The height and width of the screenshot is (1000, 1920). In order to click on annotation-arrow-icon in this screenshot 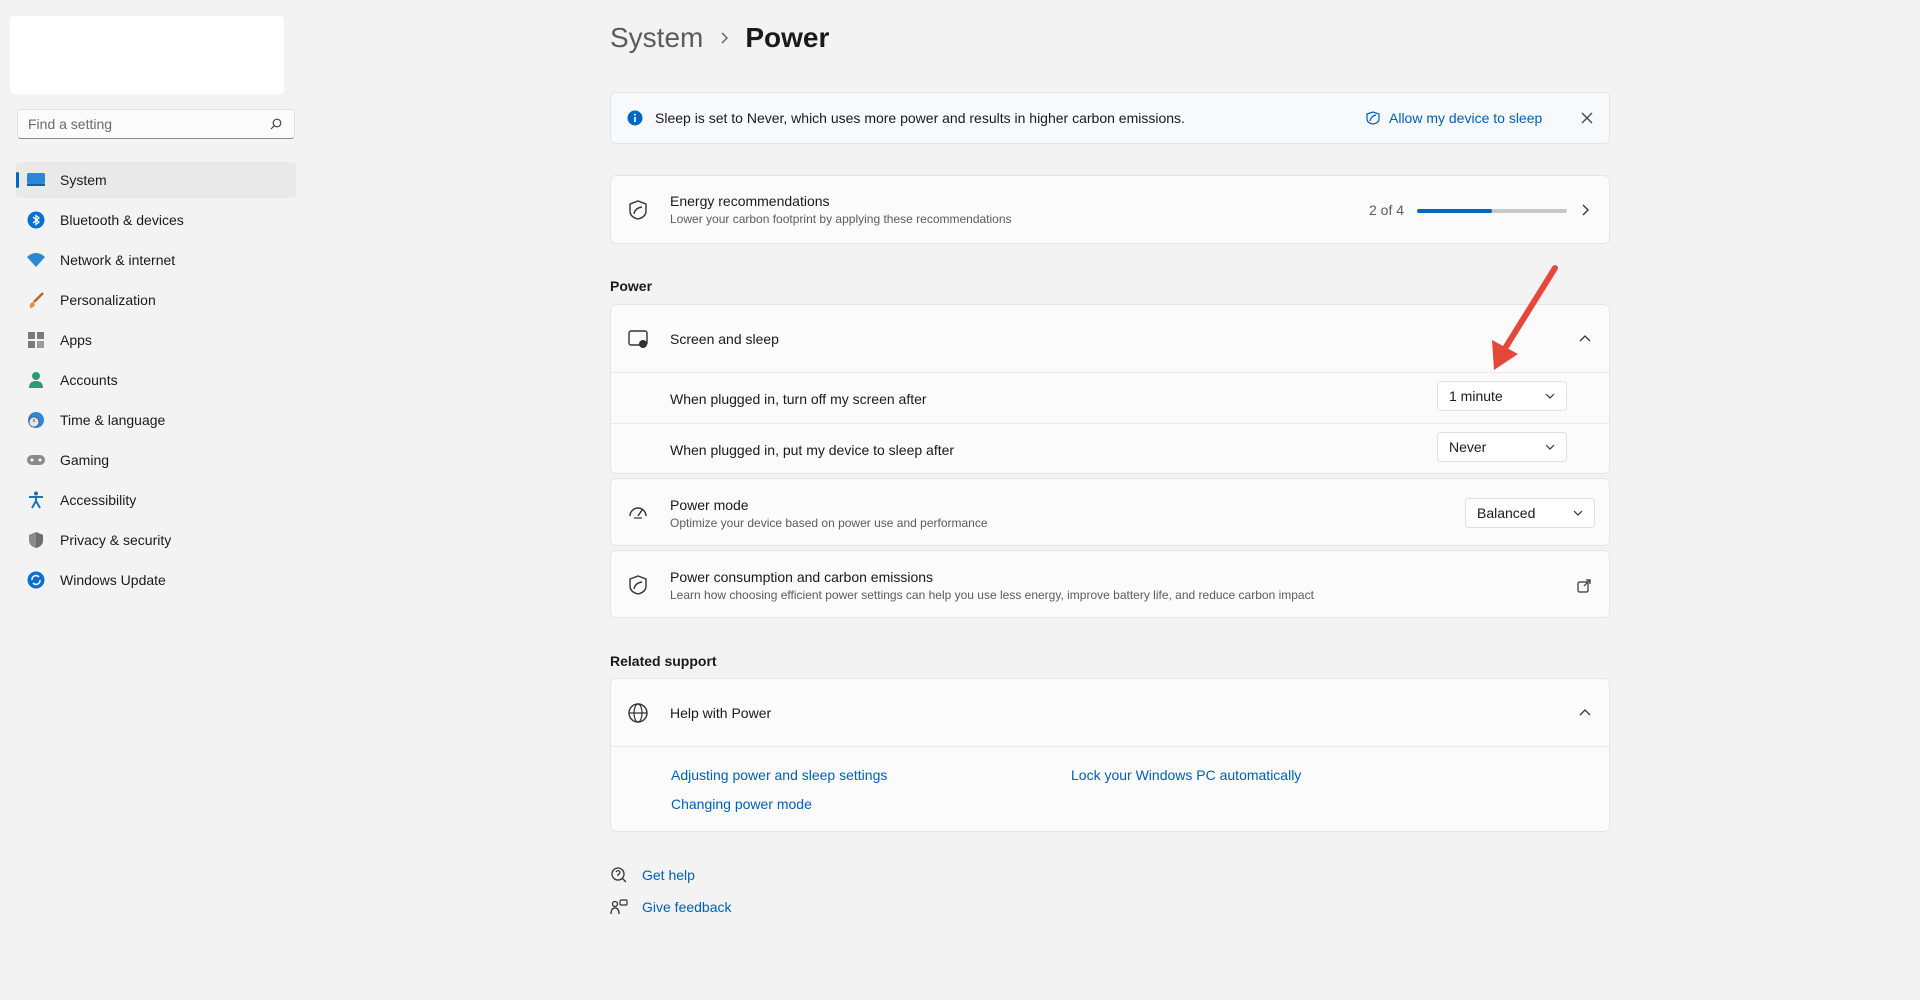, I will do `click(1525, 317)`.